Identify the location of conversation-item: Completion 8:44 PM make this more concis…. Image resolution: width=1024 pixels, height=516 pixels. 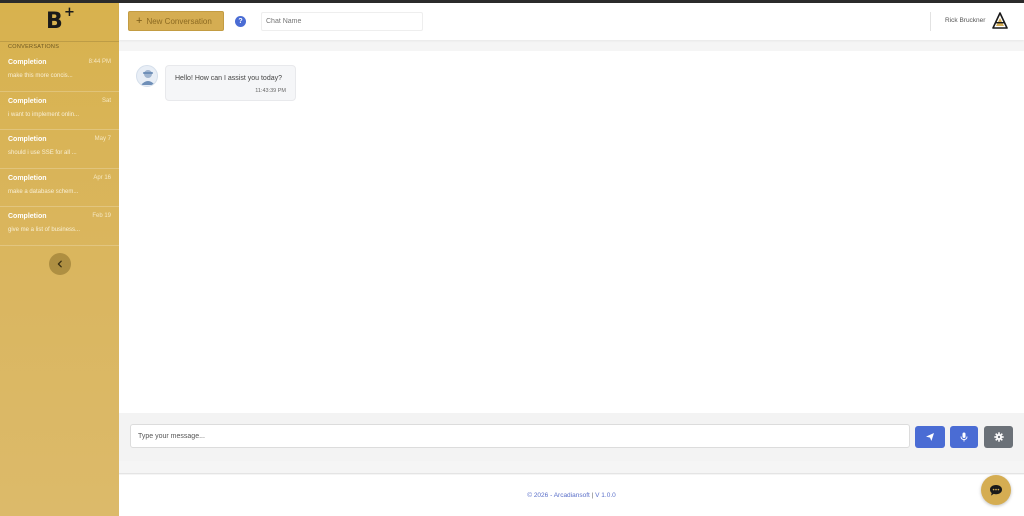
(59, 72).